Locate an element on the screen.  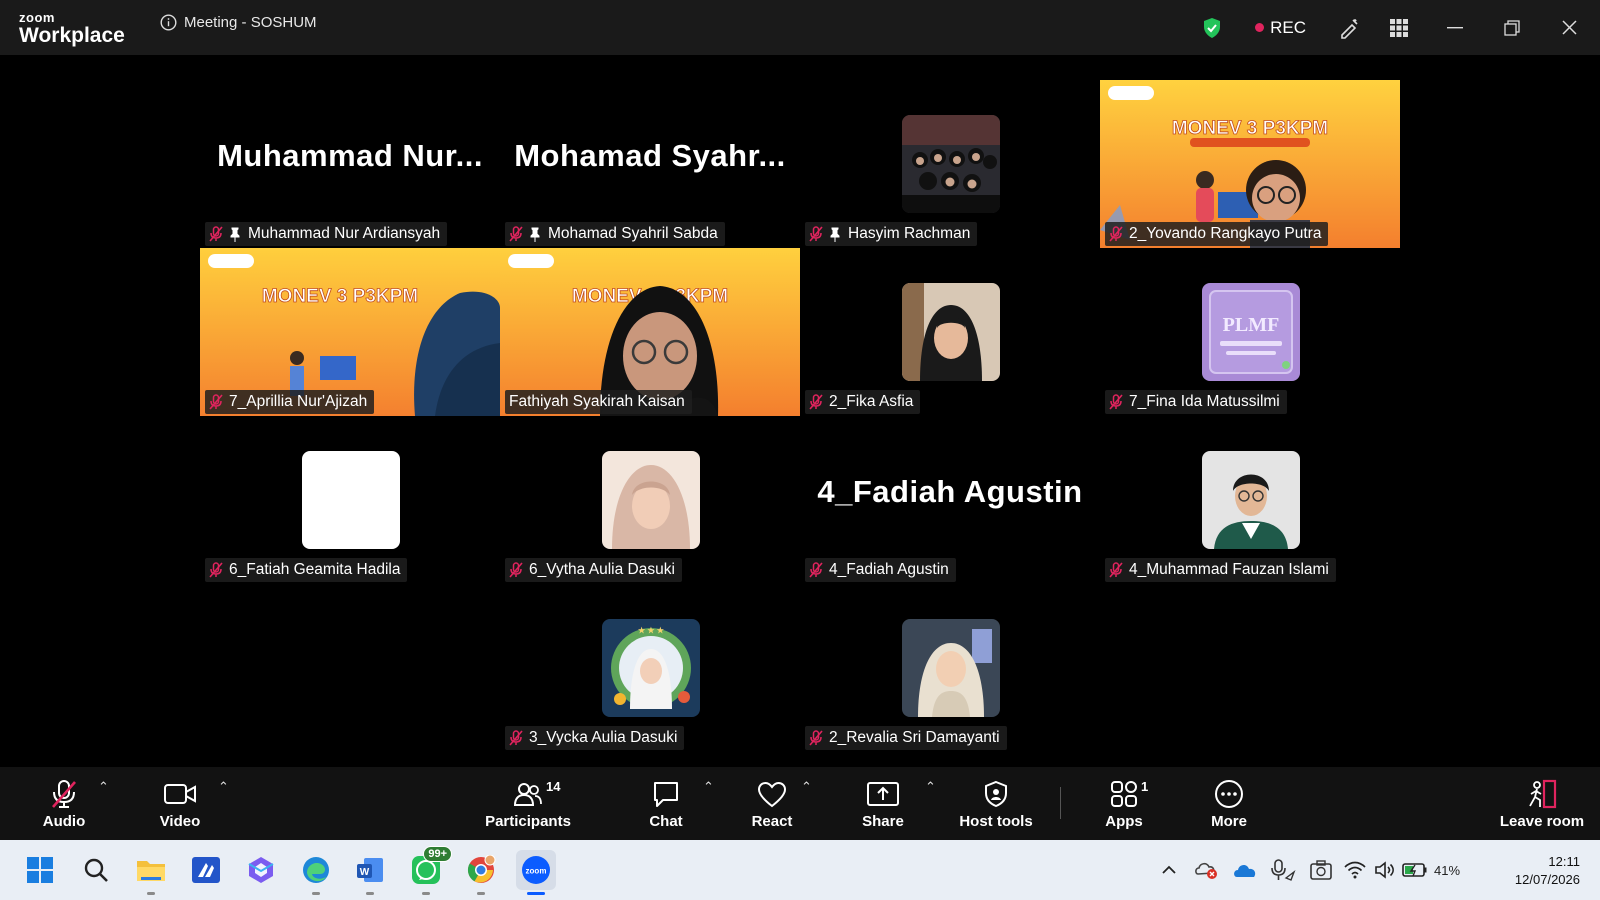
recording-indicator: REC is located at coordinates (1280, 28).